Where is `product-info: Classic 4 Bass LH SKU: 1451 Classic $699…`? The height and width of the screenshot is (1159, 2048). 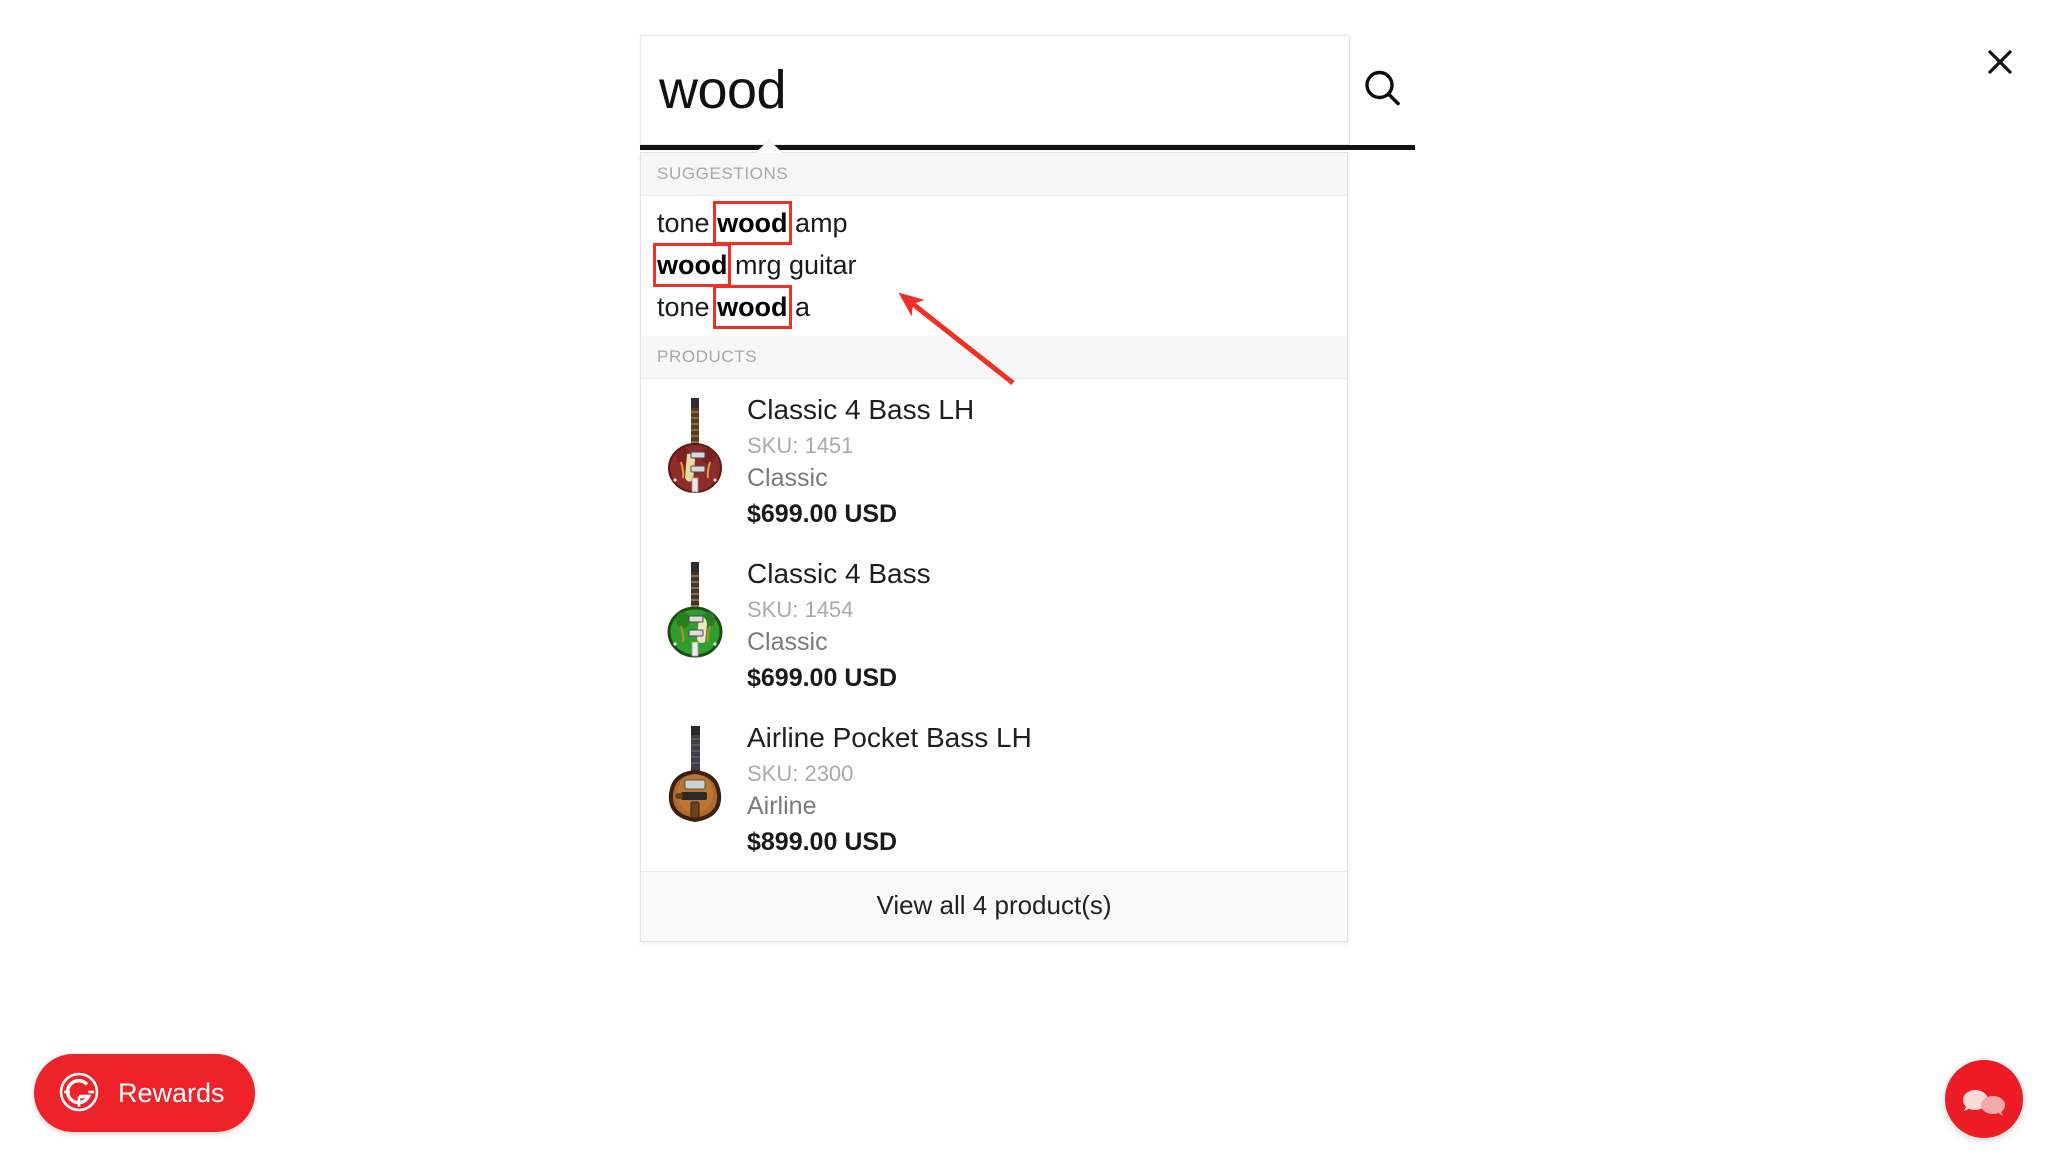
product-info: Classic 4 Bass LH SKU: 1451 Classic $699… is located at coordinates (860, 461).